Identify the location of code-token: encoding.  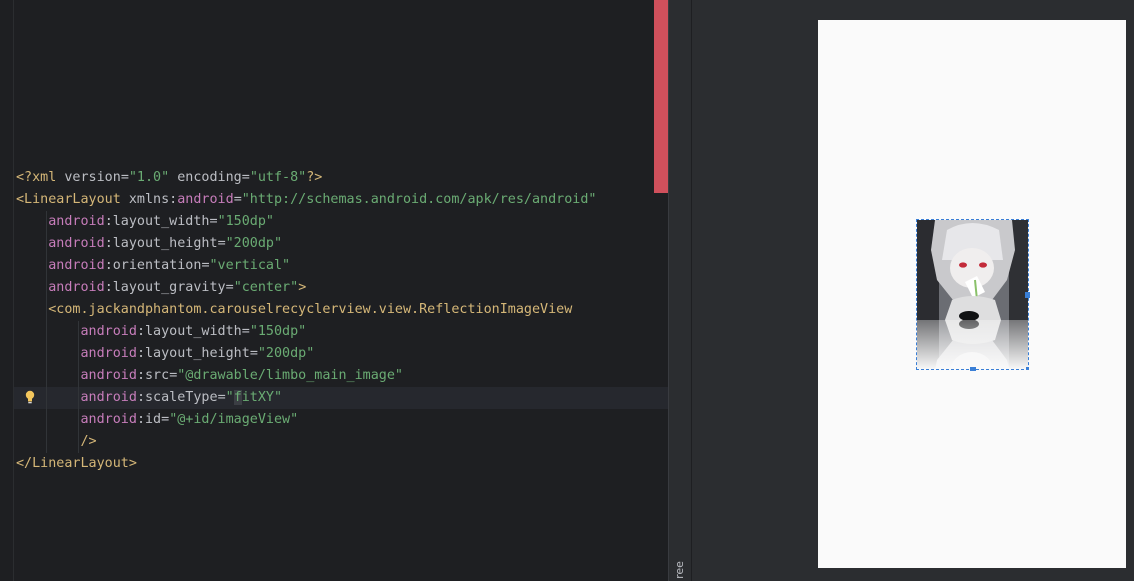
(205, 177).